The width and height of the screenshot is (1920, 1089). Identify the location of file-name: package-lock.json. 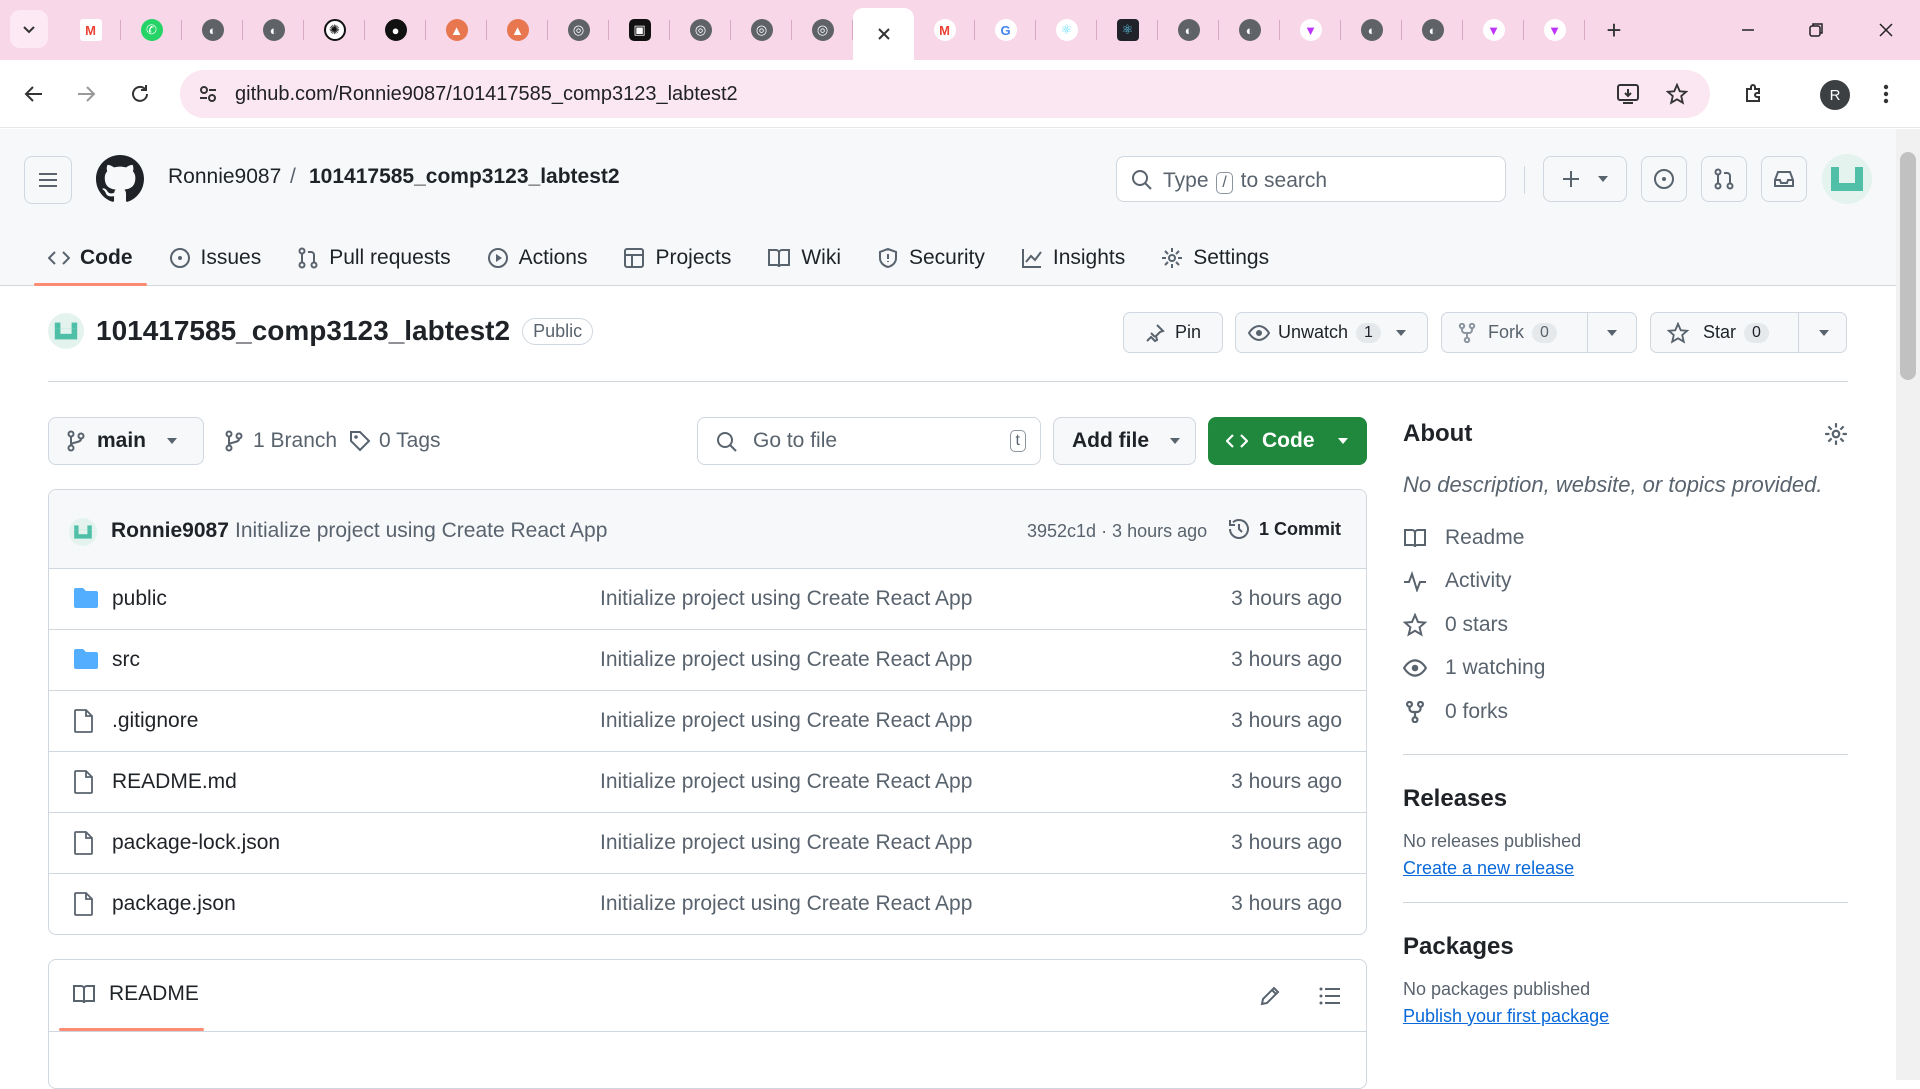
(196, 843).